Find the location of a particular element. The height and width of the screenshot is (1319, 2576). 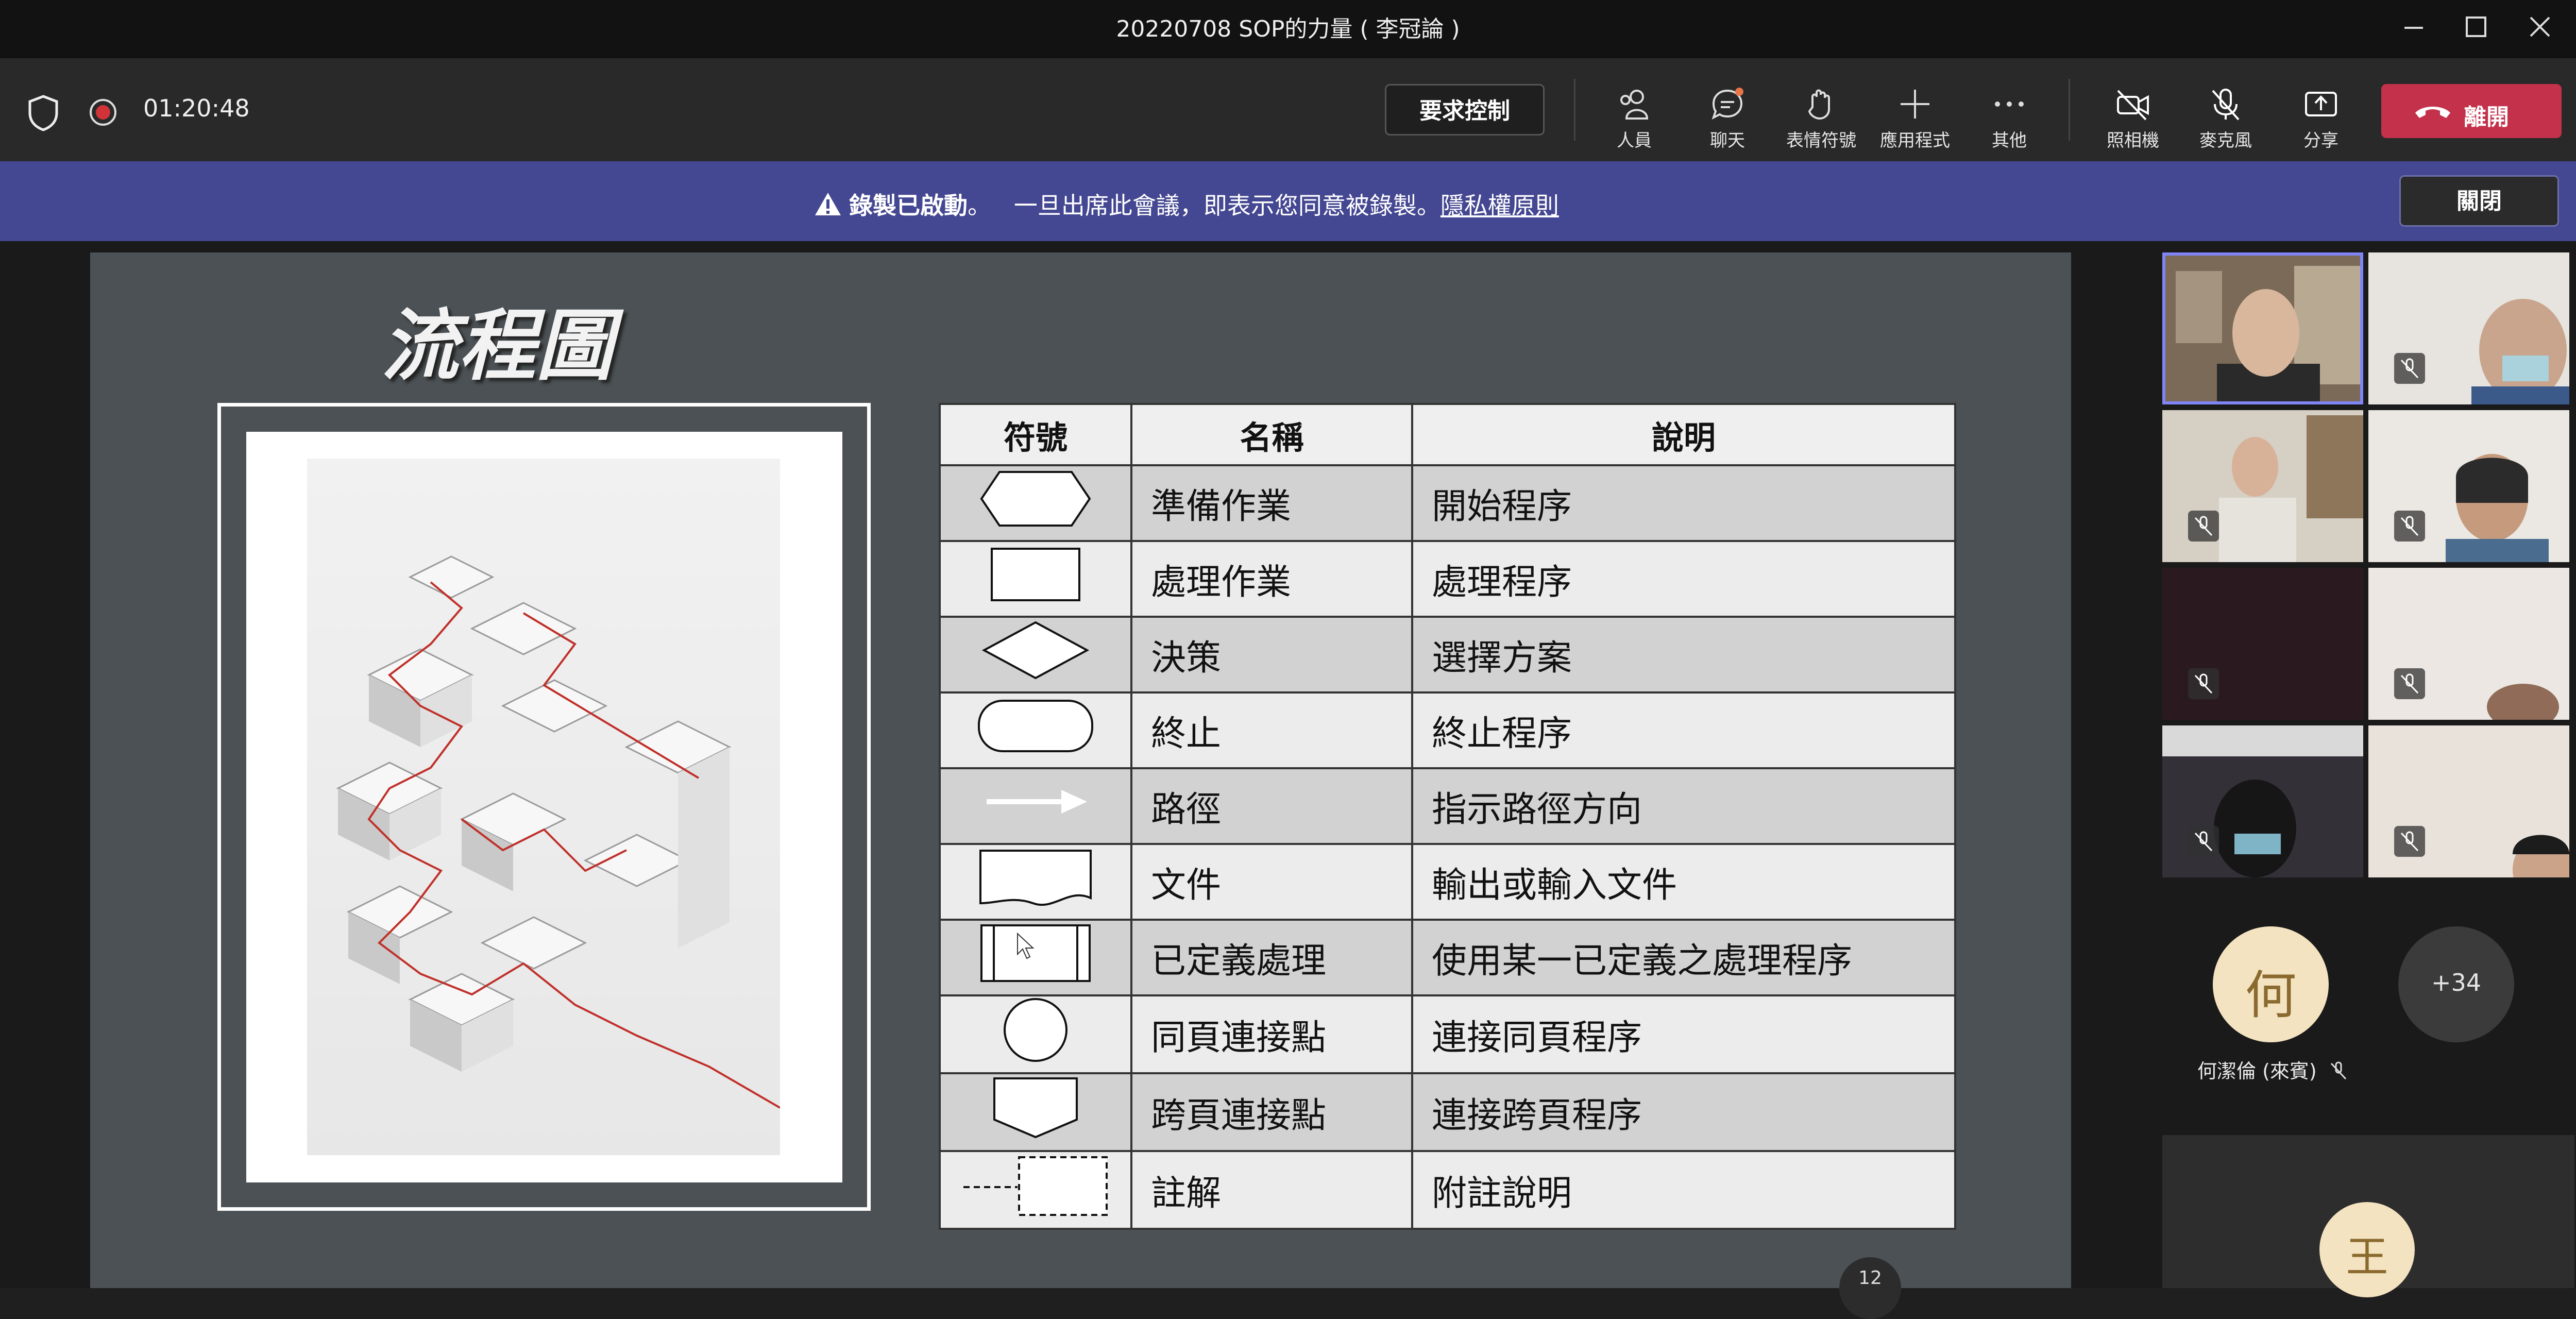

name-cell: 已定義處理 is located at coordinates (1271, 957).